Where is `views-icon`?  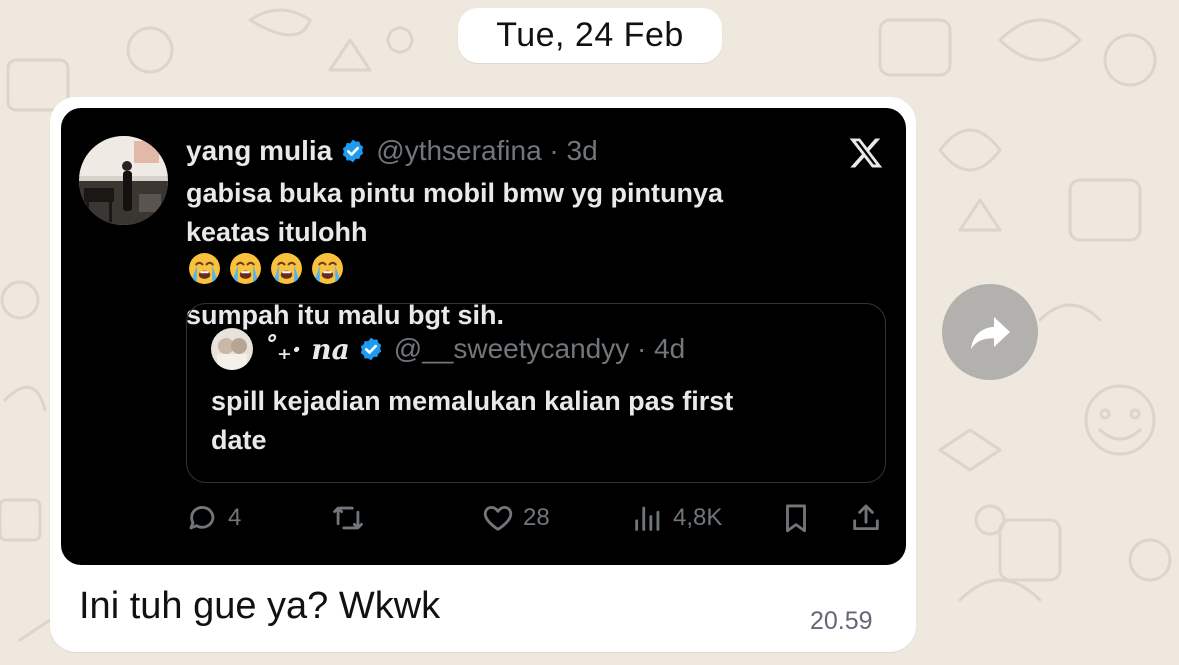
views-icon is located at coordinates (647, 518).